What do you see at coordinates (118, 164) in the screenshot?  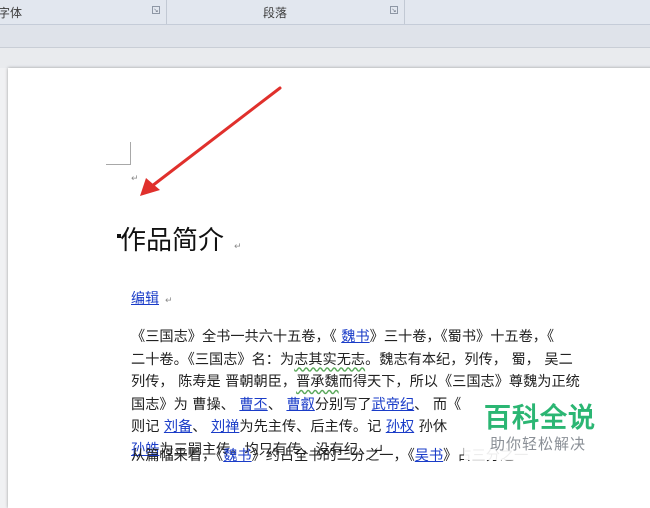 I see `margin-corner-mark` at bounding box center [118, 164].